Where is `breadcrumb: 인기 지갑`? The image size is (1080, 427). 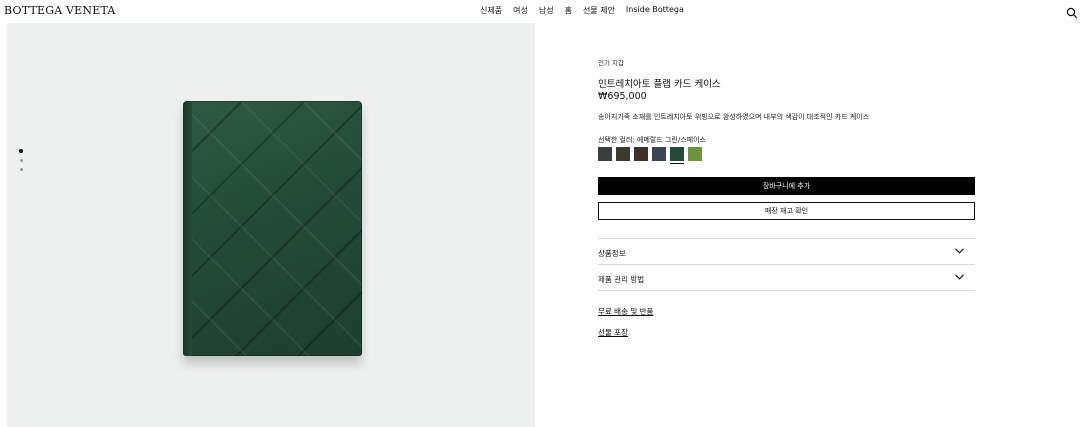
breadcrumb: 인기 지갑 is located at coordinates (611, 62).